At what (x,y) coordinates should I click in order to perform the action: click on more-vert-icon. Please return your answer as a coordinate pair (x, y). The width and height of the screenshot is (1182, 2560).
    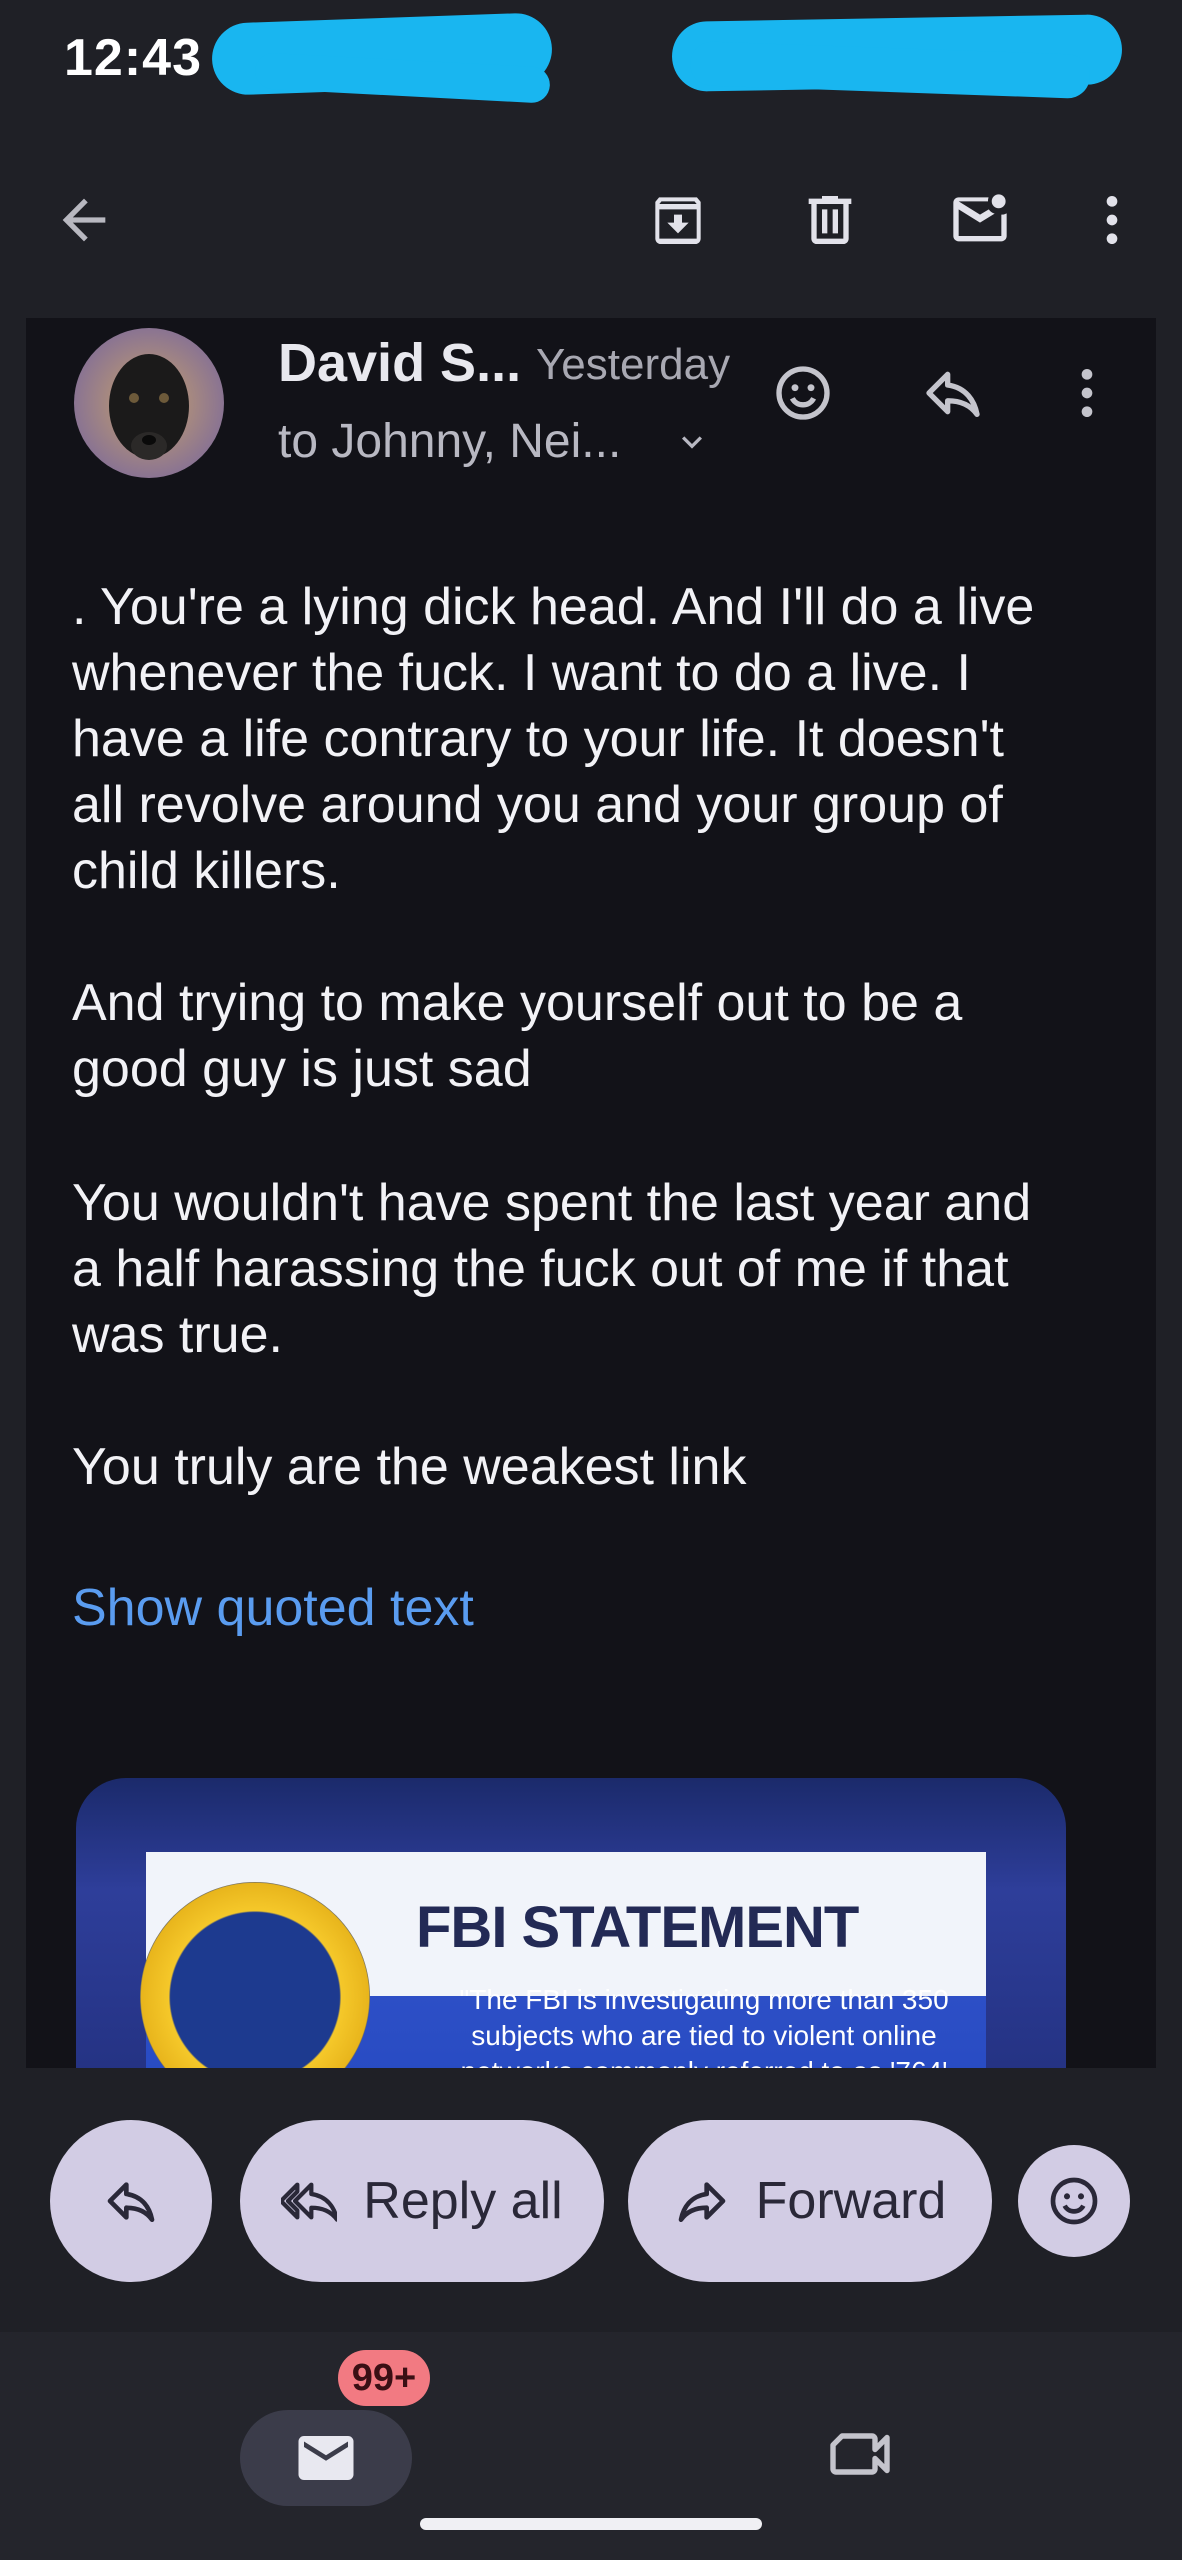
    Looking at the image, I should click on (1112, 220).